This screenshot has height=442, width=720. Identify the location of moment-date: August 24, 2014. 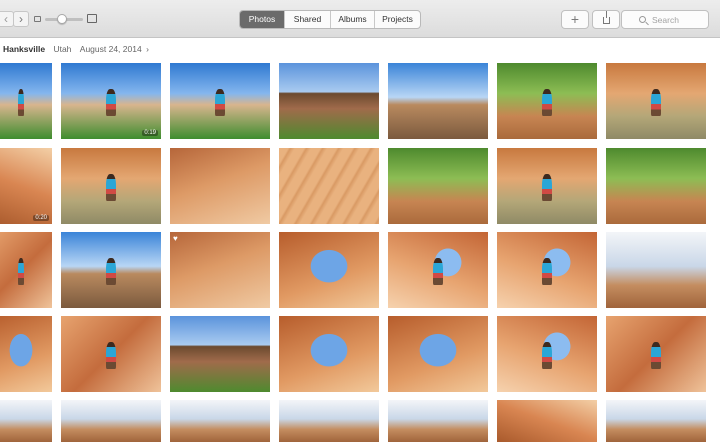
(110, 49).